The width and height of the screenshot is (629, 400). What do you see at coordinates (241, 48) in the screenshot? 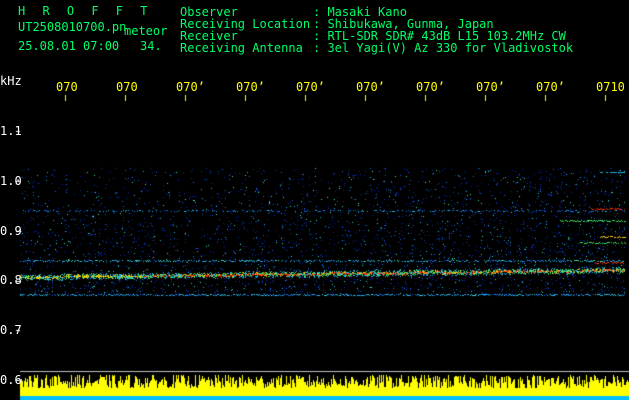
I see `antenna-label: Receiving Antenna` at bounding box center [241, 48].